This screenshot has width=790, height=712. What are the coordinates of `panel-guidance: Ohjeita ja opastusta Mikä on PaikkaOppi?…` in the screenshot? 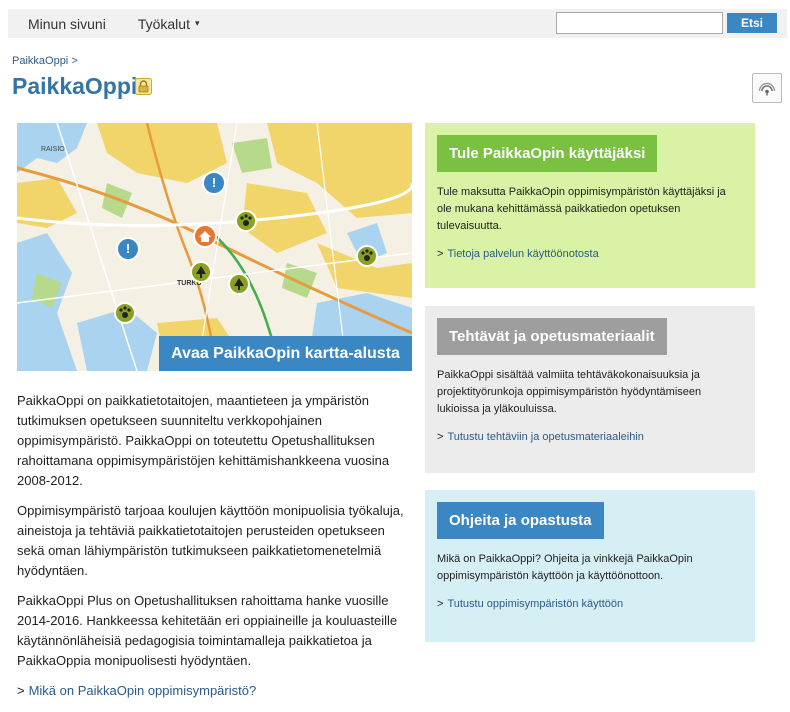 It's located at (590, 566).